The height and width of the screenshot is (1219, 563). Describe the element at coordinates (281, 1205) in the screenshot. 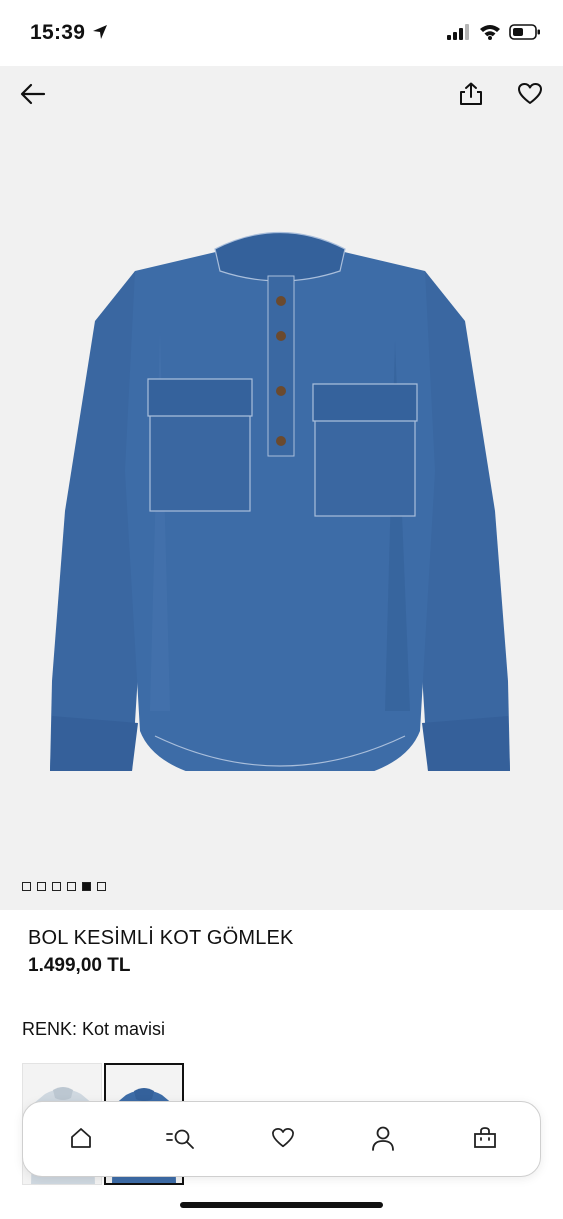

I see `home-indicator` at that location.